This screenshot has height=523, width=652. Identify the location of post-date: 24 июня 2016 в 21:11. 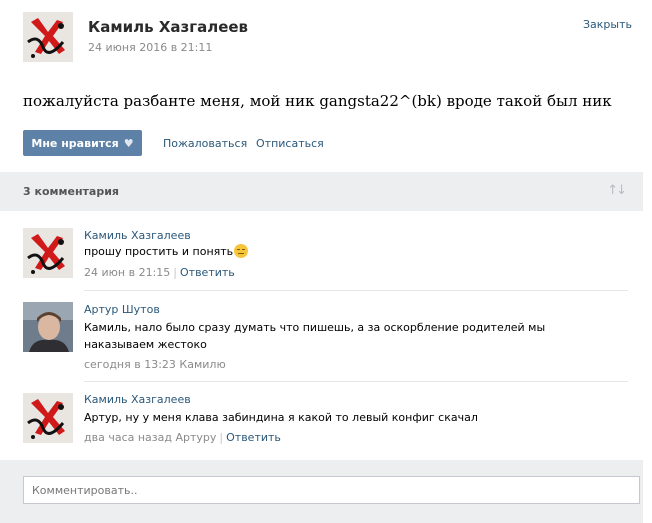
(150, 47).